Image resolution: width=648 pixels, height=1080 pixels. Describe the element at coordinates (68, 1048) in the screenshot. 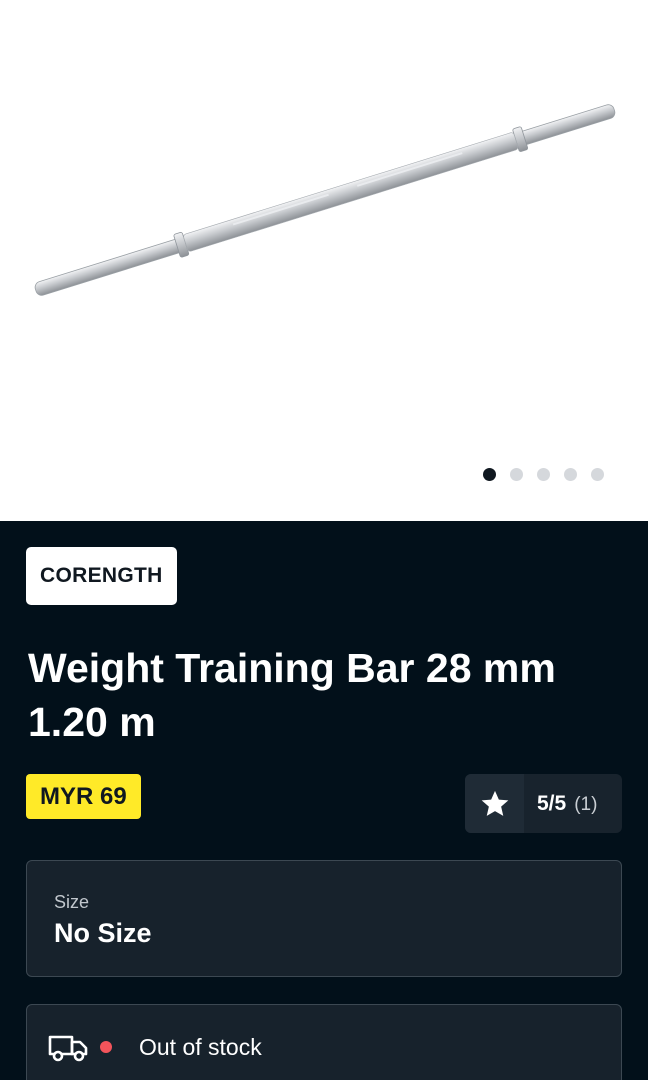

I see `truck-icon` at that location.